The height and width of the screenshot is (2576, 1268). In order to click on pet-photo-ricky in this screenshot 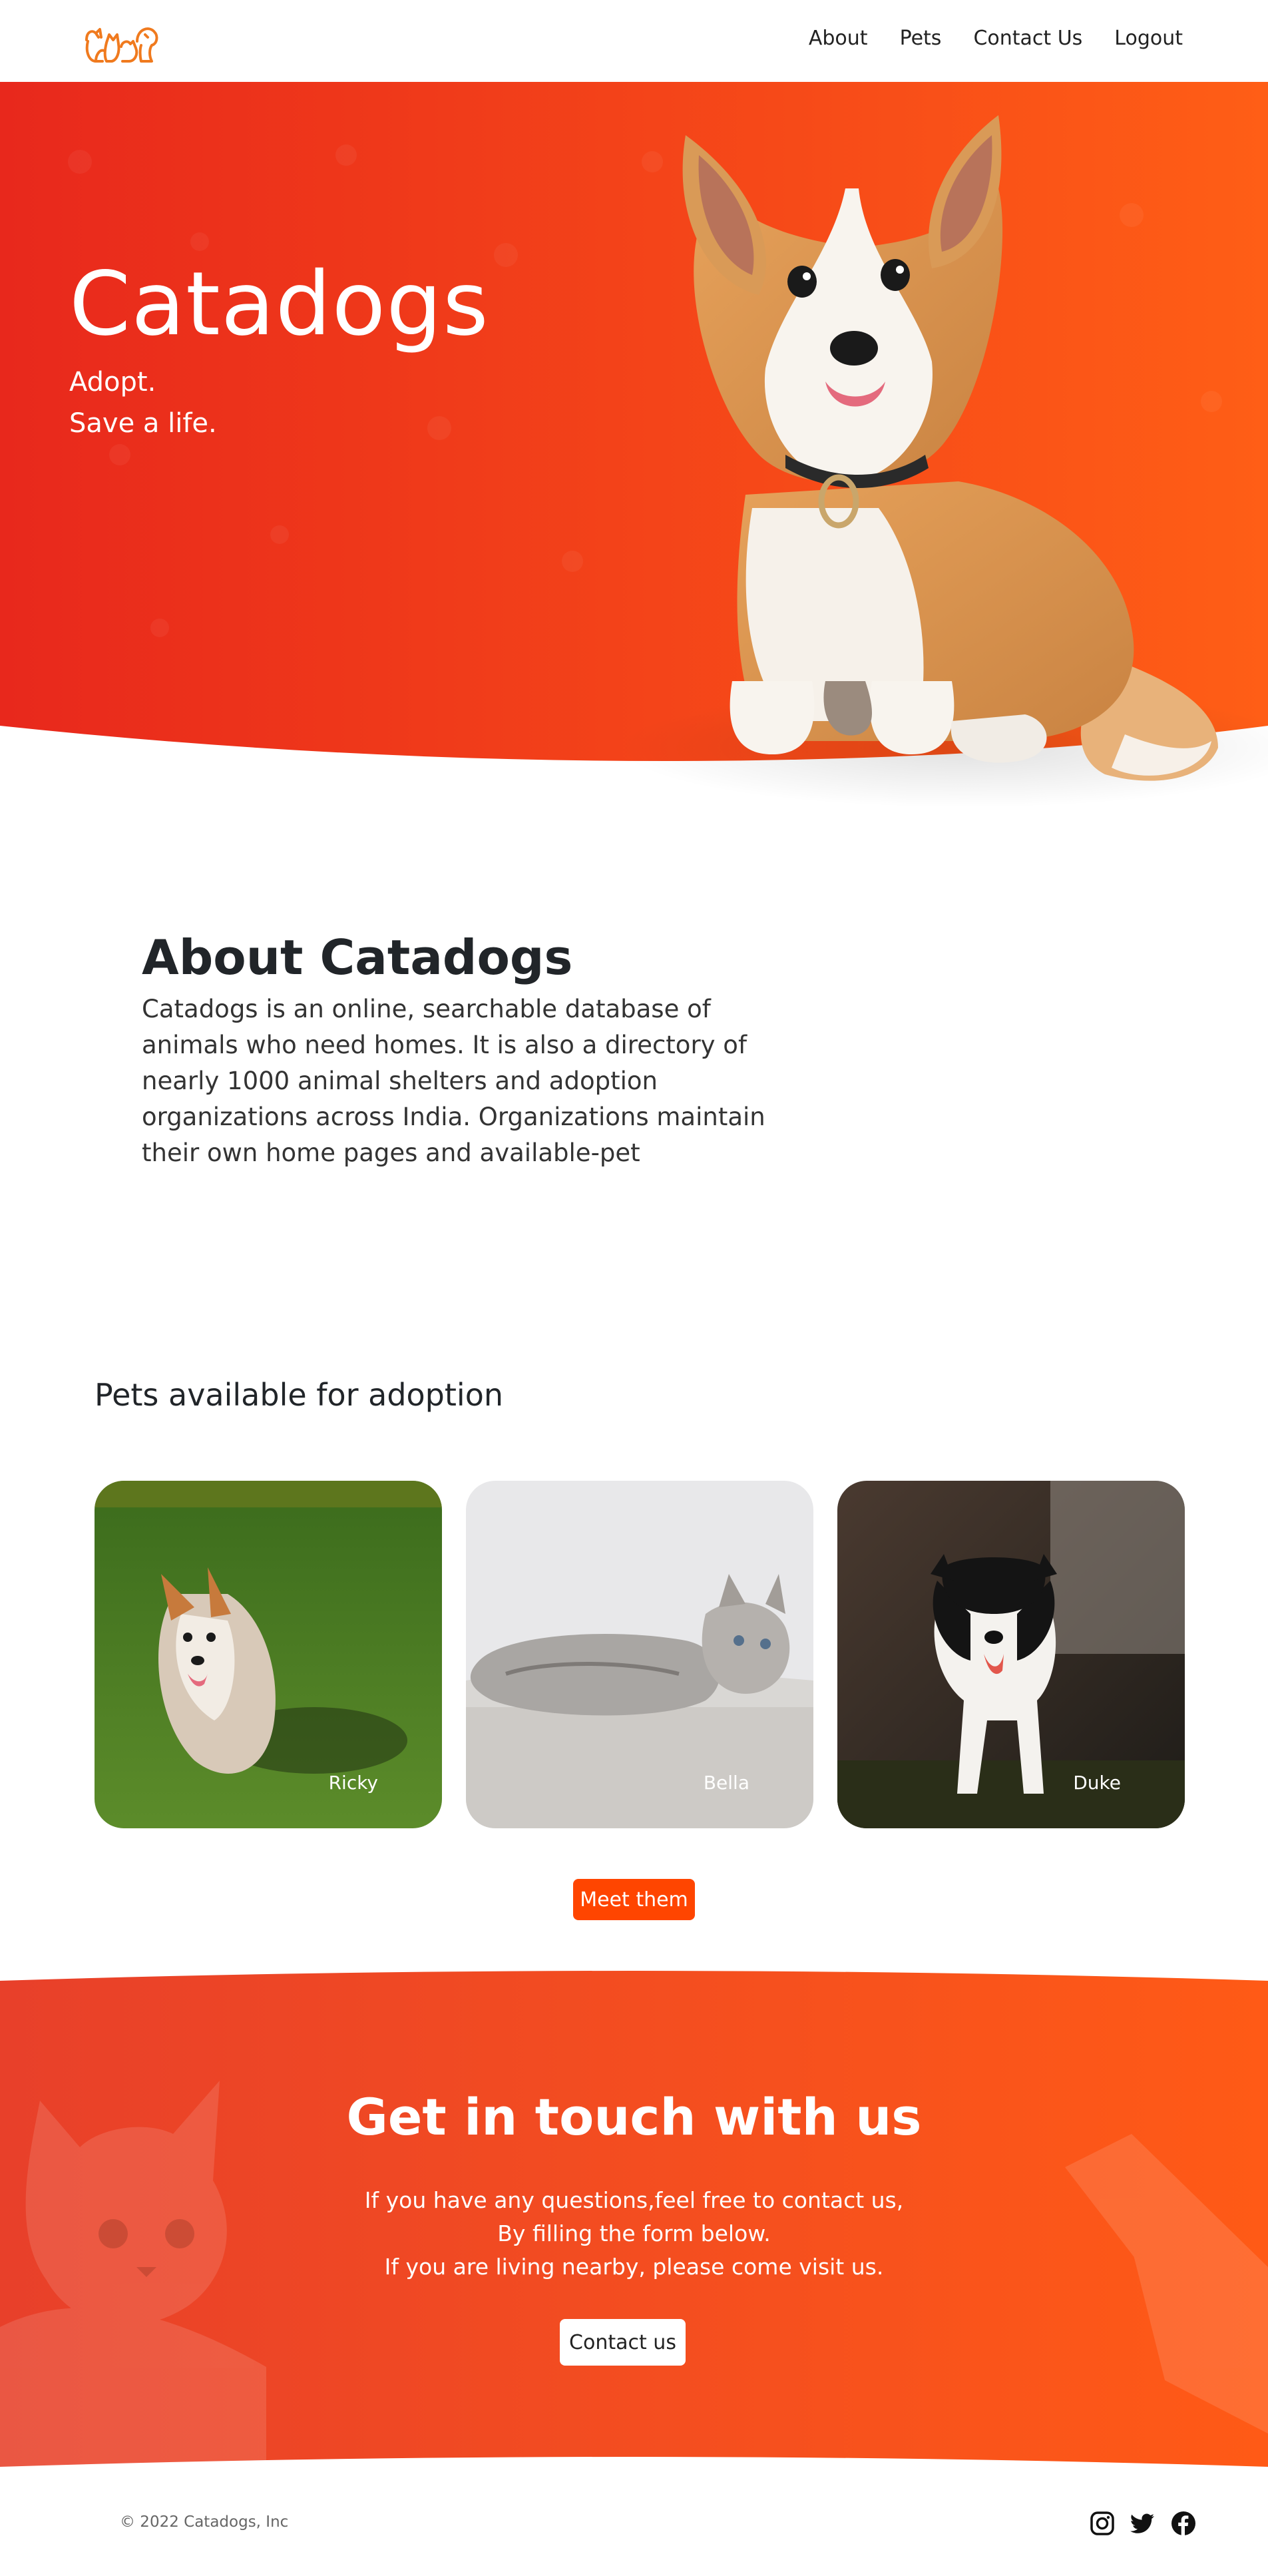, I will do `click(268, 1654)`.